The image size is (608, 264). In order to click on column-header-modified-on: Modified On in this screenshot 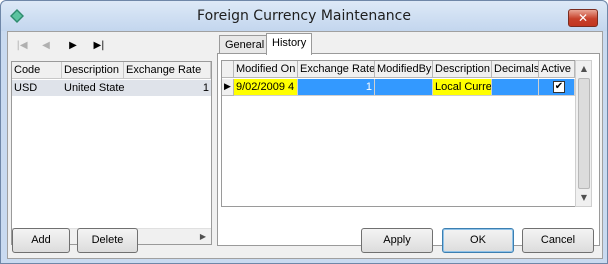, I will do `click(266, 69)`.